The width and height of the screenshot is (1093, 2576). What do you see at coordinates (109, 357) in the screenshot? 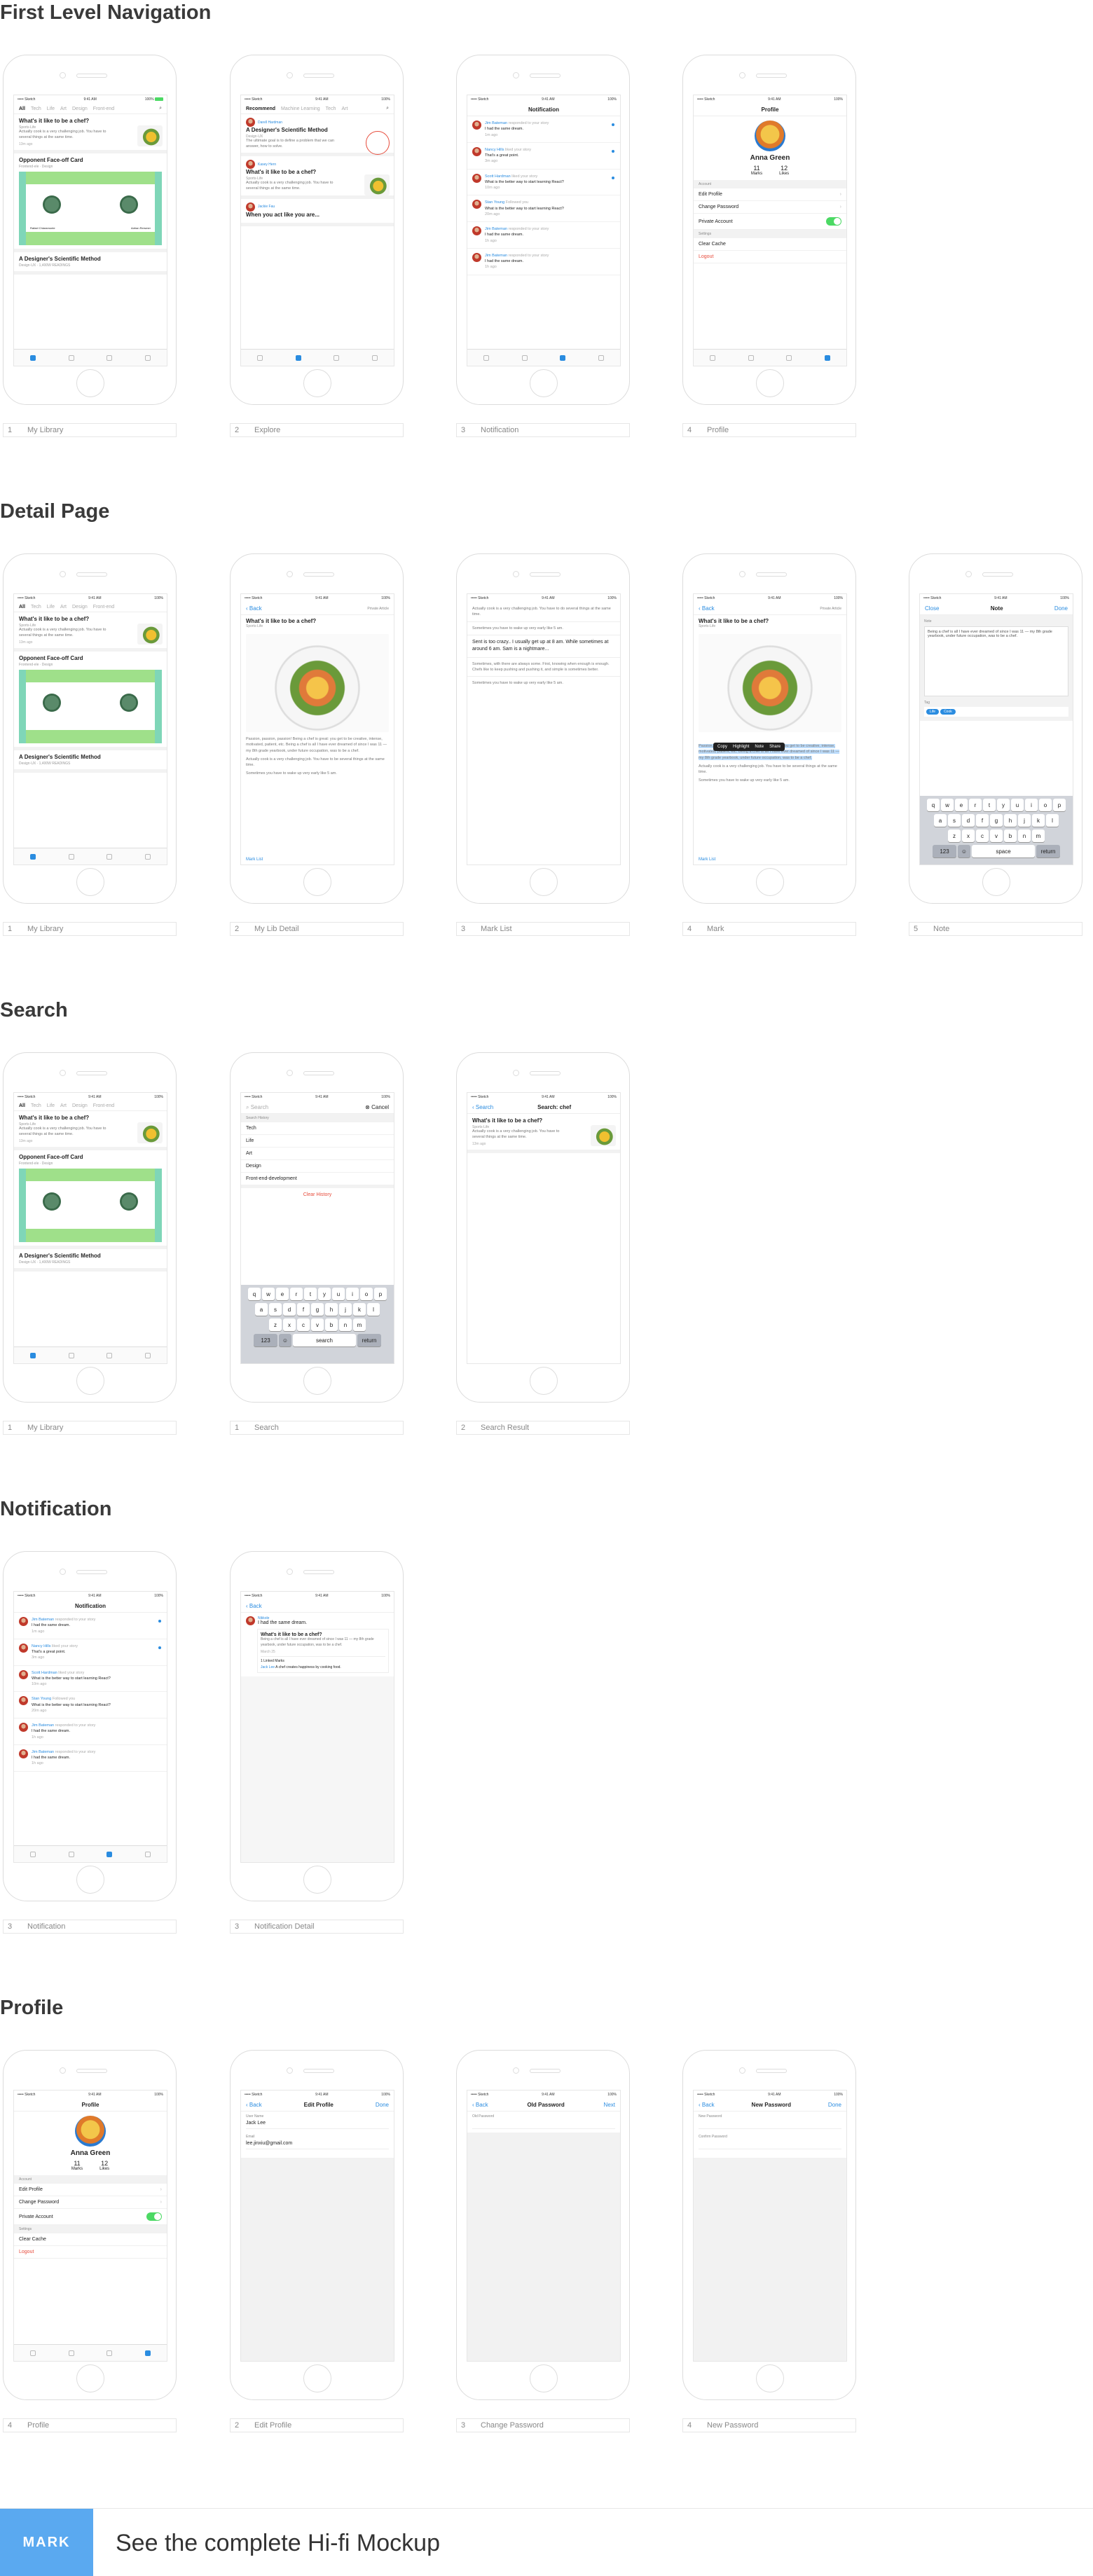
I see `notification-tab-icon` at bounding box center [109, 357].